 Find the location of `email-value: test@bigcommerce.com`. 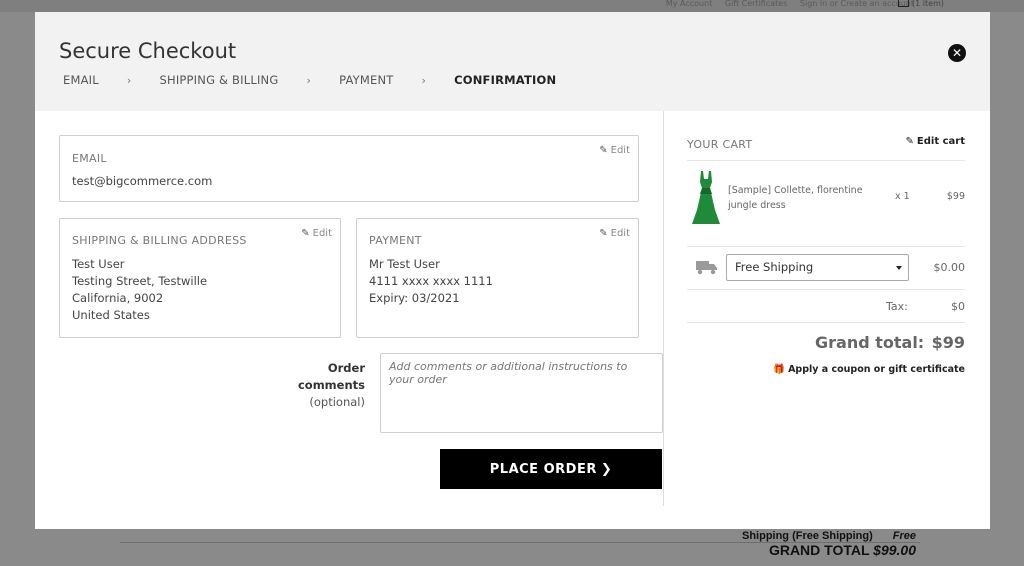

email-value: test@bigcommerce.com is located at coordinates (142, 181).